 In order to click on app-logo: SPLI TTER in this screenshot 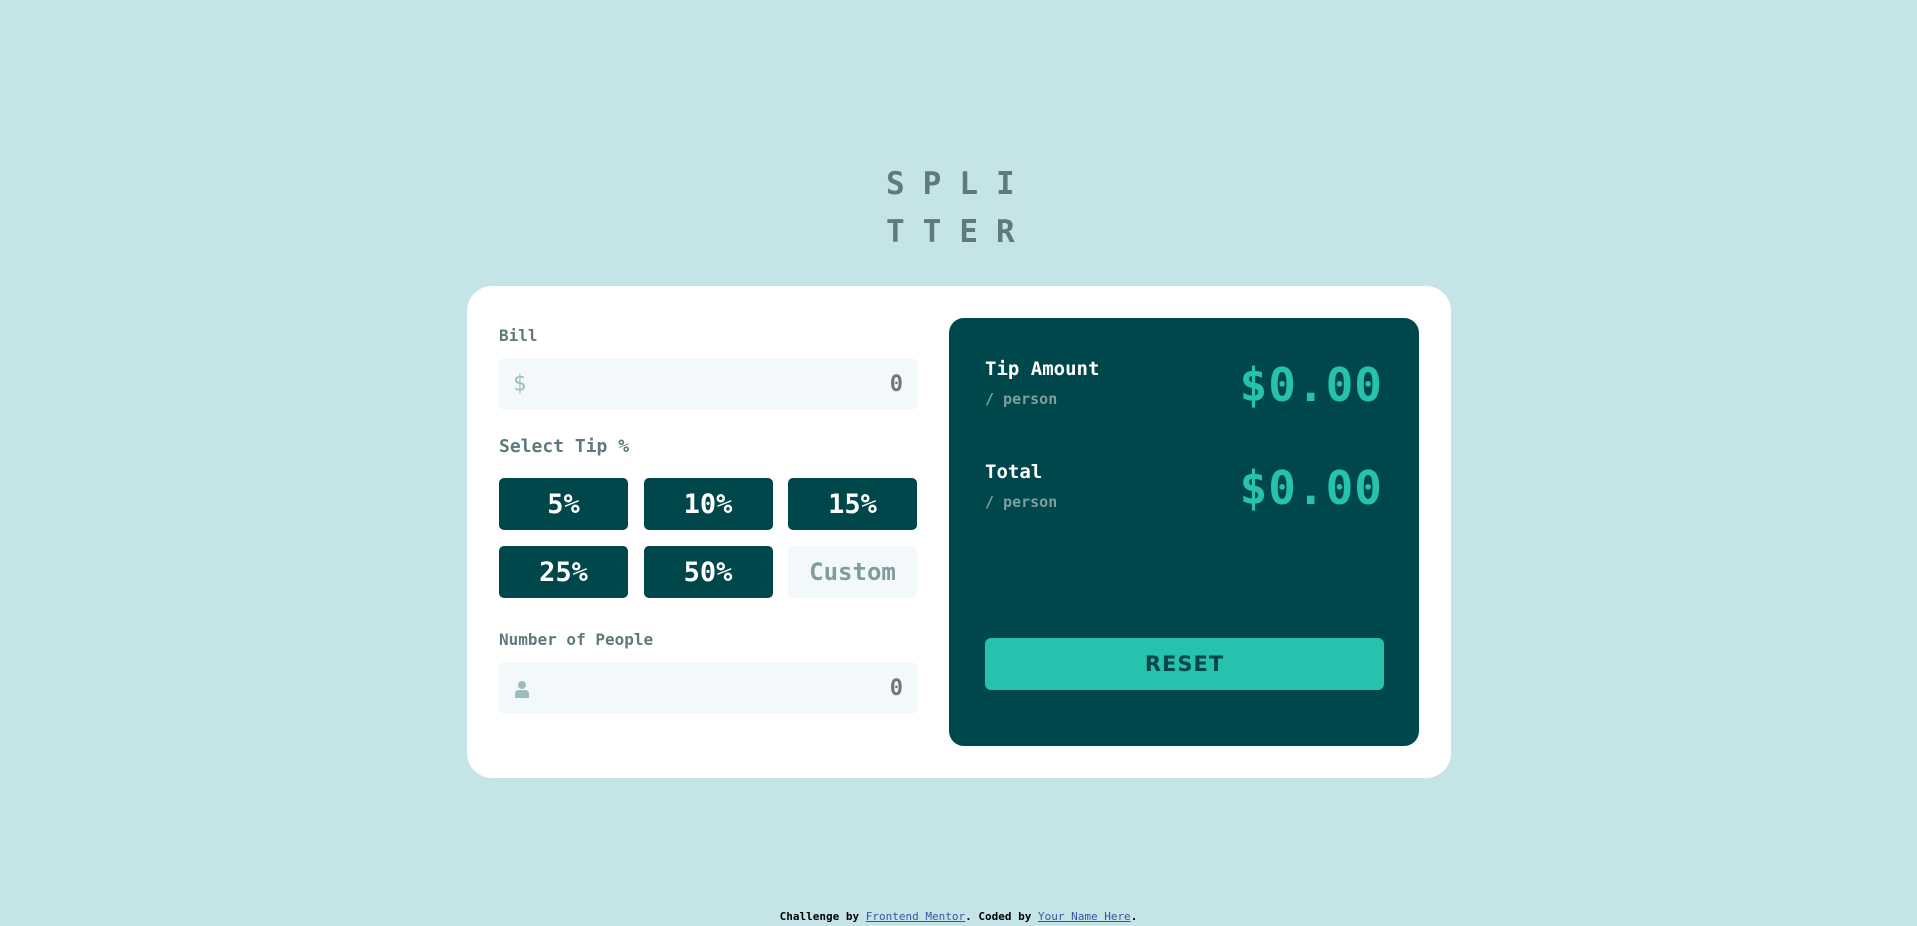, I will do `click(961, 208)`.